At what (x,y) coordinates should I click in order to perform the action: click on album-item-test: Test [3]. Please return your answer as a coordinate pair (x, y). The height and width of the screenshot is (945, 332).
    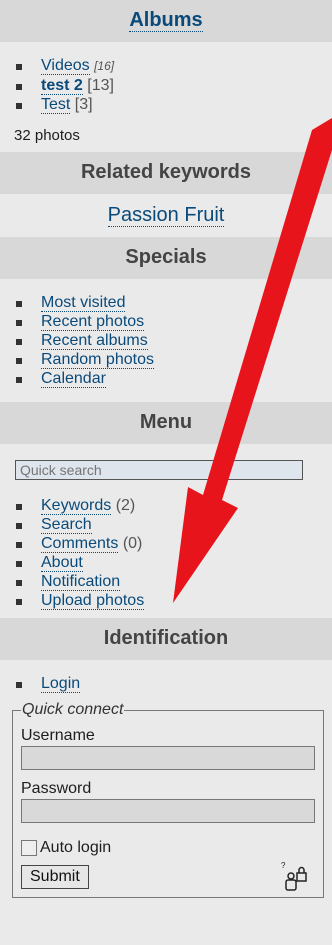
    Looking at the image, I should click on (166, 104).